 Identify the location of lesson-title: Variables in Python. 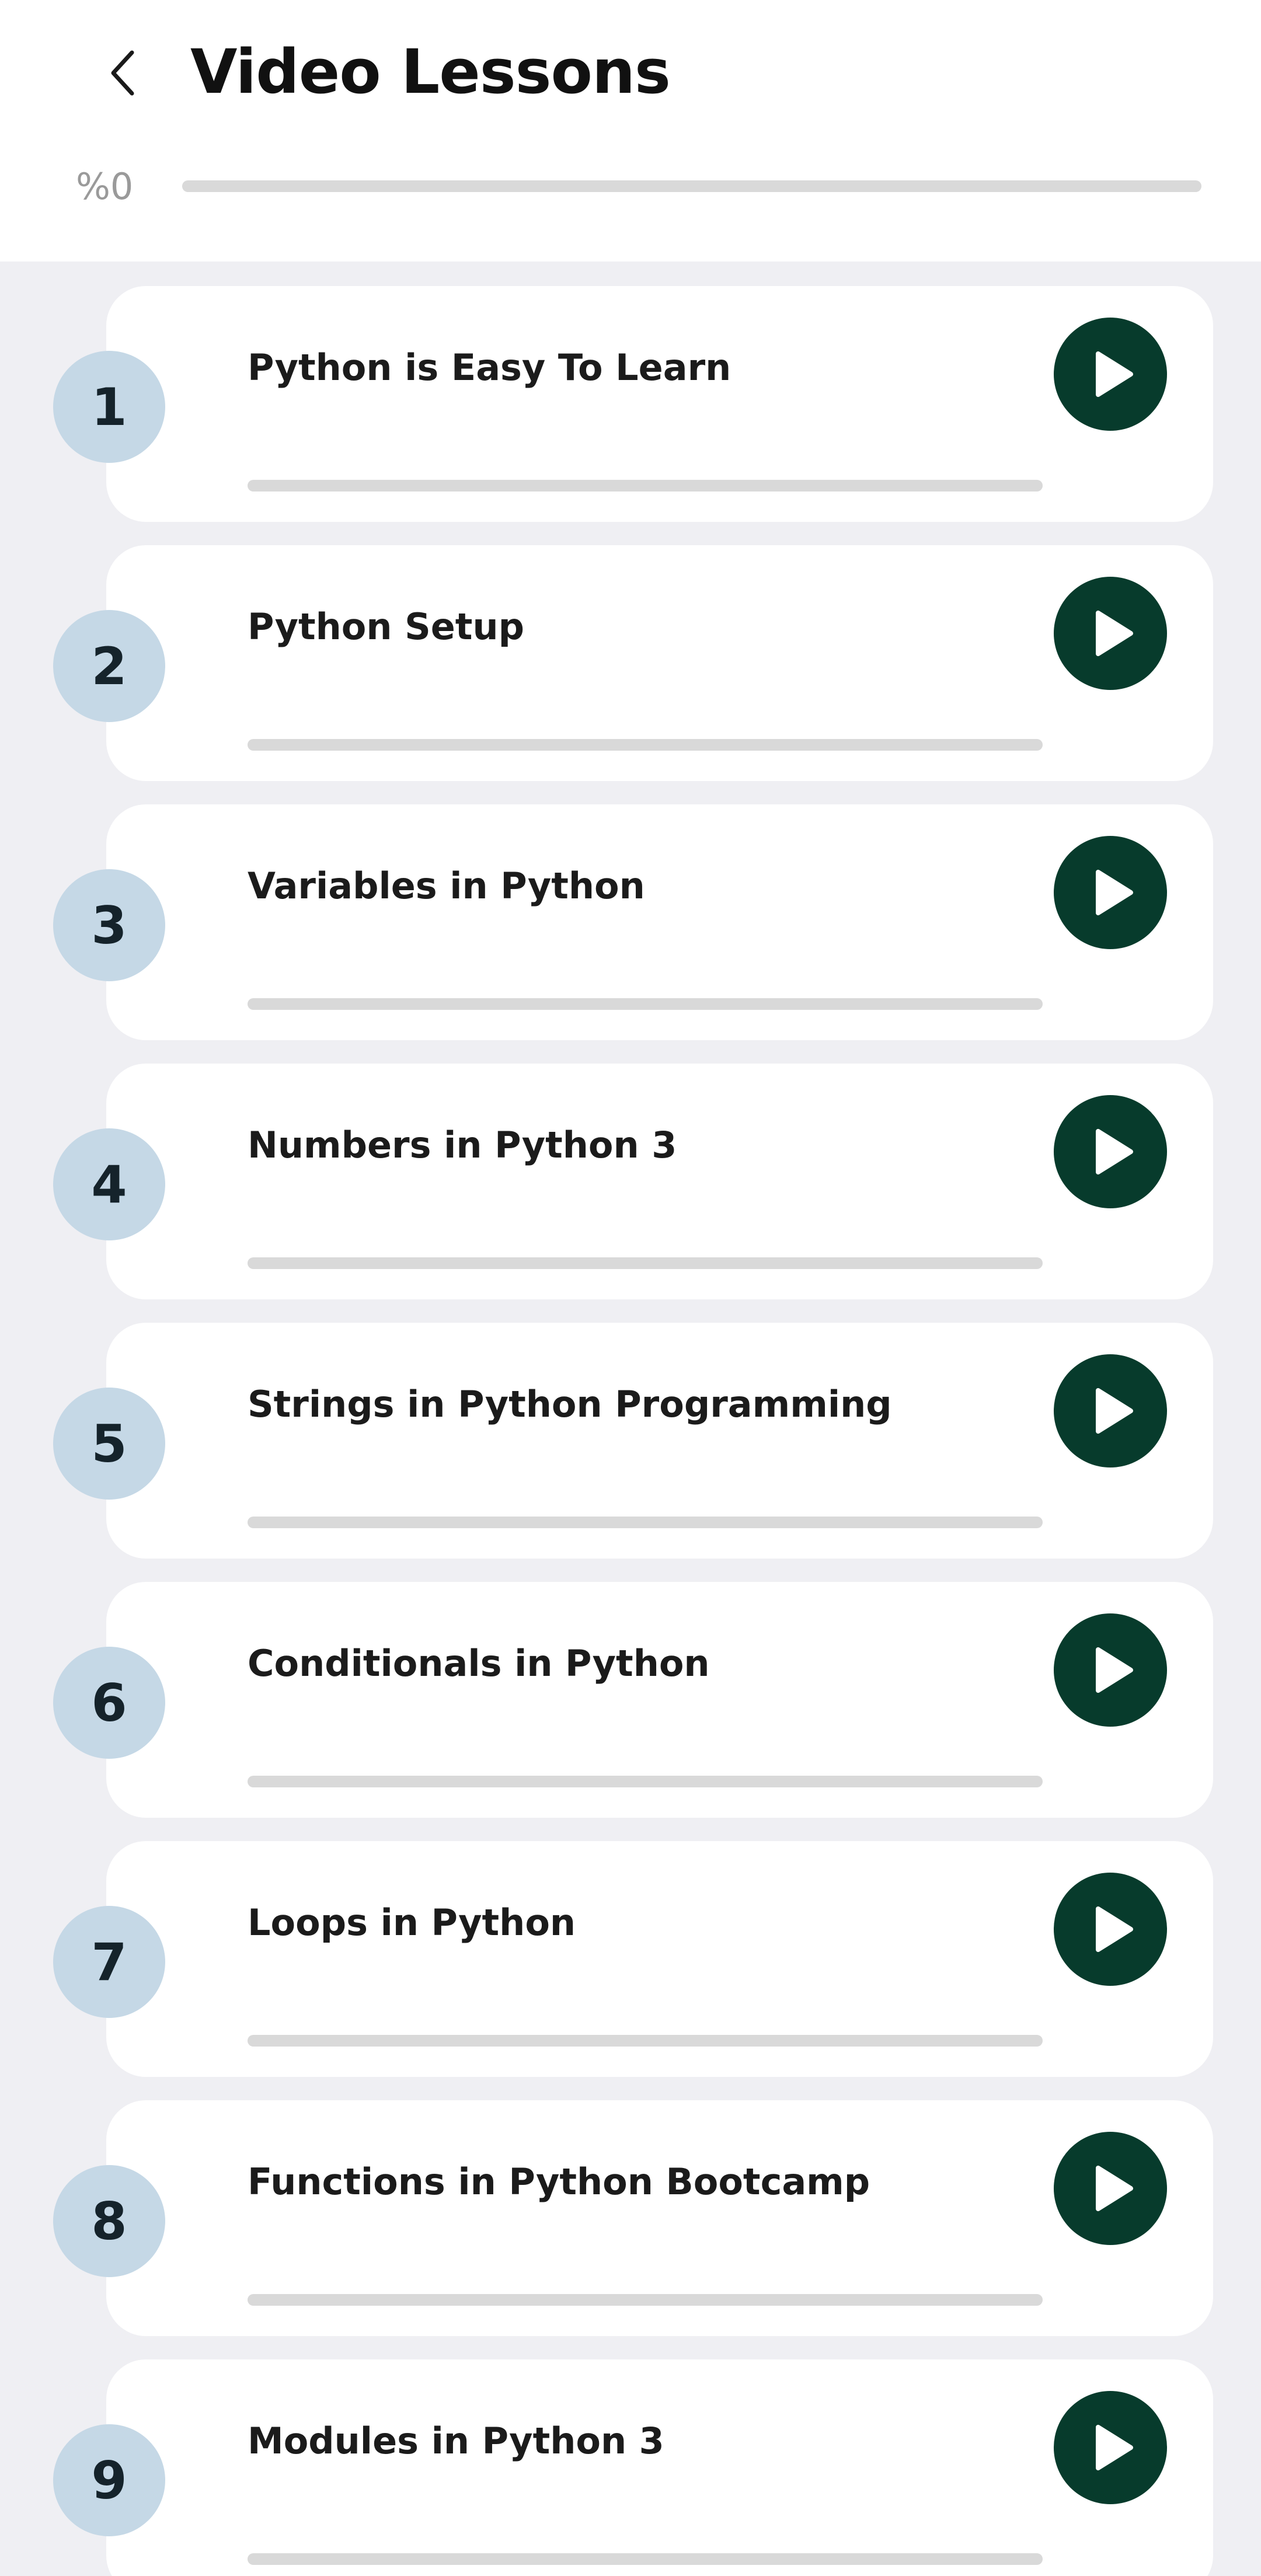
(446, 886).